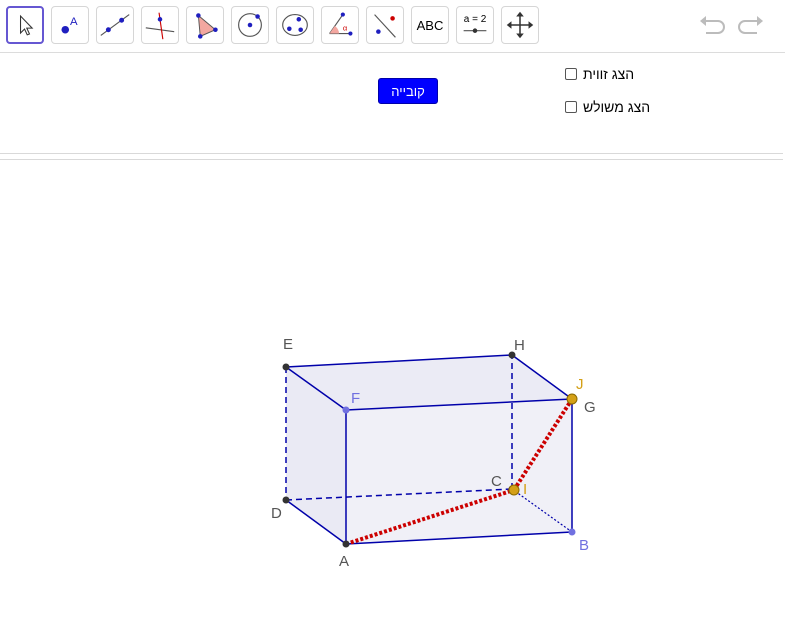 The height and width of the screenshot is (625, 785). Describe the element at coordinates (346, 410) in the screenshot. I see `point-F` at that location.